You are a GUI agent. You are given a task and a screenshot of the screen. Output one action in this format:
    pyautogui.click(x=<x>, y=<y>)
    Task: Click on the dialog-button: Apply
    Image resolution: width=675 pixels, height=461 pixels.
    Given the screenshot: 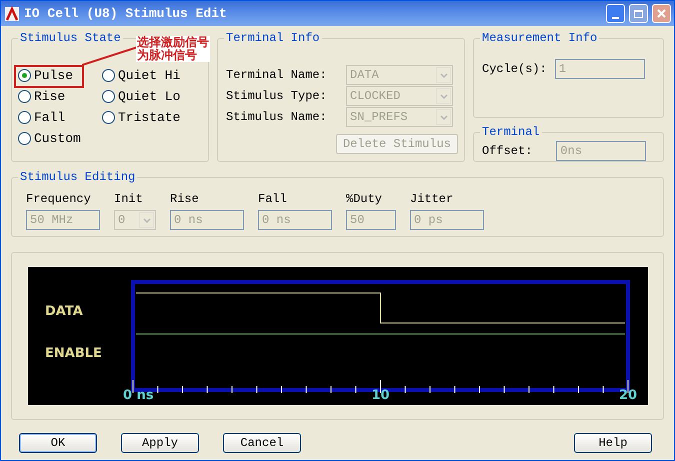 What is the action you would take?
    pyautogui.click(x=160, y=443)
    